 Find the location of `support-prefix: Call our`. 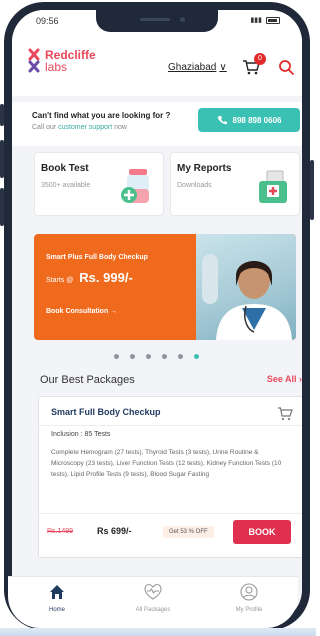

support-prefix: Call our is located at coordinates (44, 127).